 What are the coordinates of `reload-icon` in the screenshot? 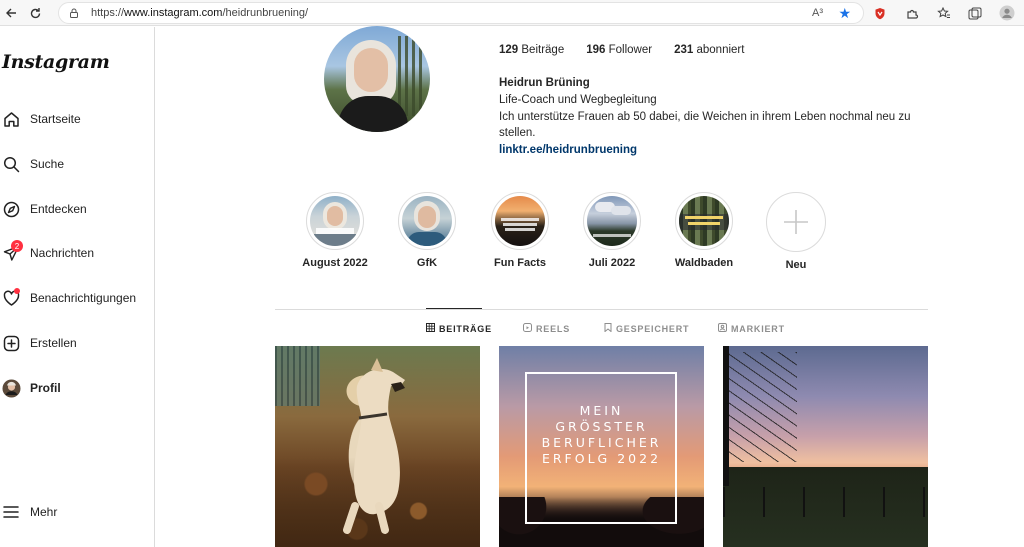 It's located at (35, 13).